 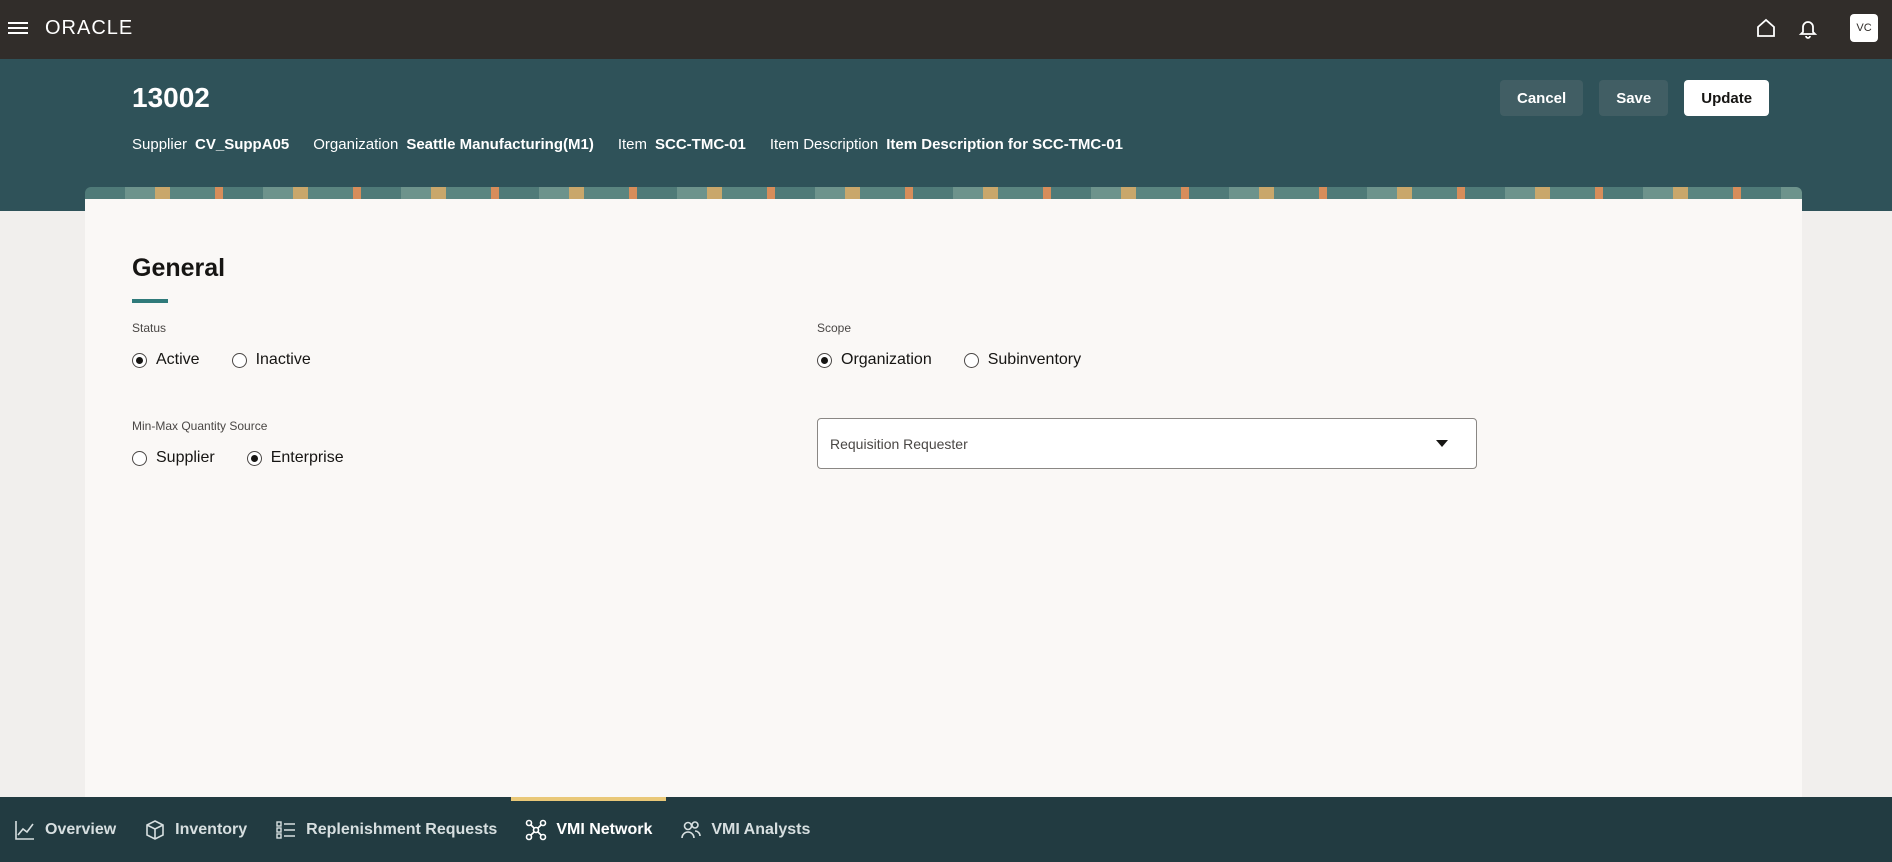 I want to click on status-inactive-radio: Inactive, so click(x=271, y=360).